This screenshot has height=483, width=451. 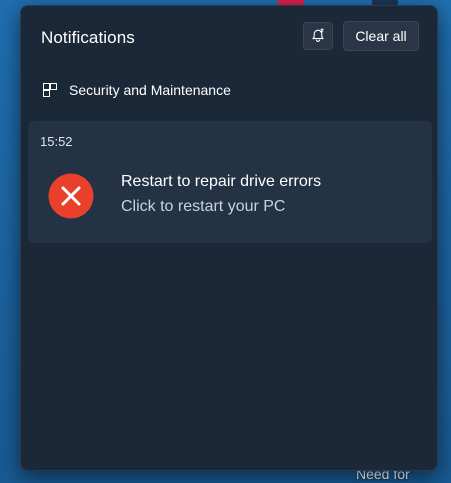 I want to click on panel-title: Notifications, so click(x=88, y=37).